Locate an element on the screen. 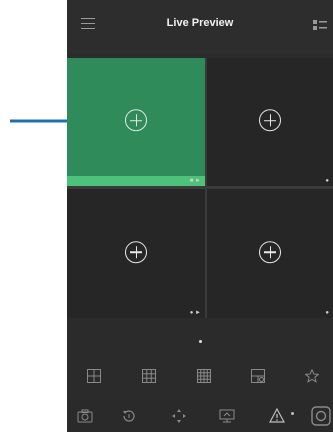 This screenshot has height=432, width=333. warning-icon is located at coordinates (277, 416).